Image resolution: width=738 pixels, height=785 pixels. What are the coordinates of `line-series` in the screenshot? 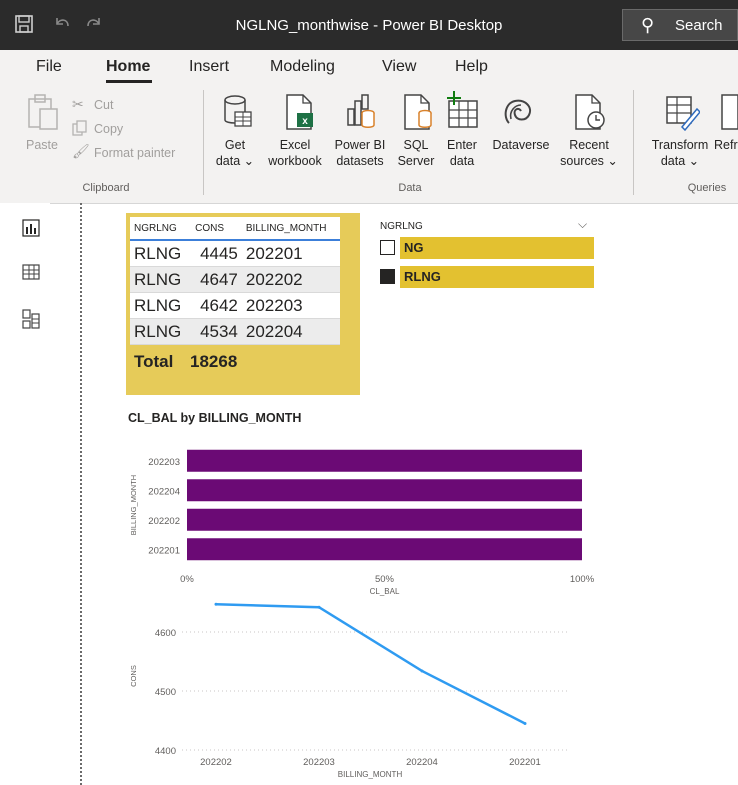 It's located at (370, 664).